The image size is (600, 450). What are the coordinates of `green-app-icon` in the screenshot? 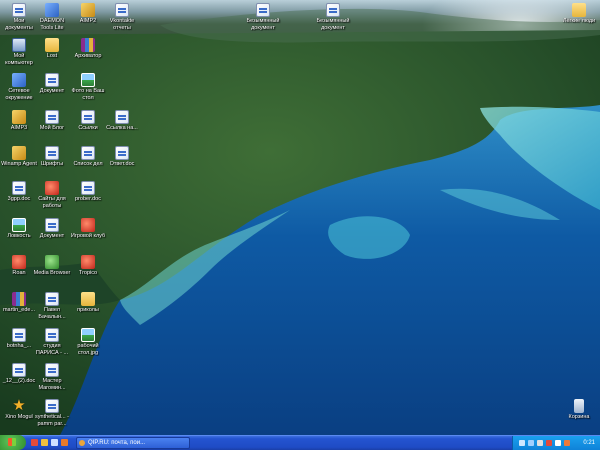 It's located at (52, 262).